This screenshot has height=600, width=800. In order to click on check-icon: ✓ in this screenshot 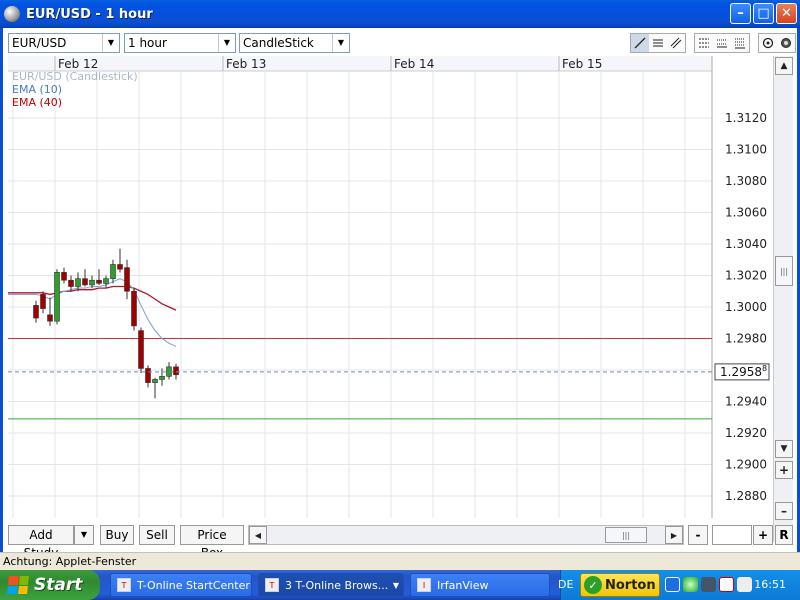, I will do `click(593, 585)`.